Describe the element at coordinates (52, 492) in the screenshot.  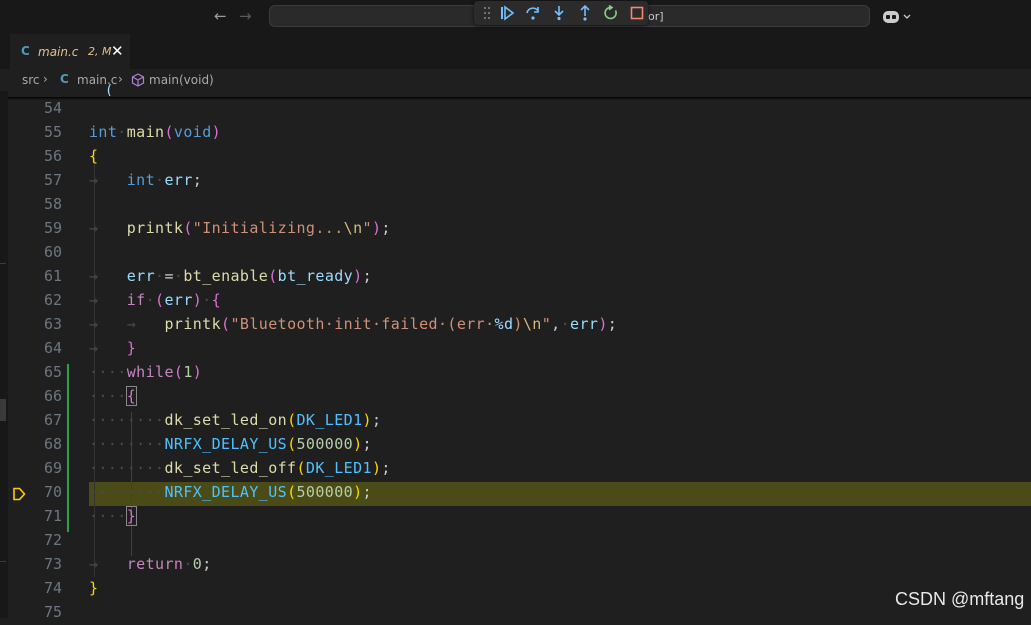
I see `line-number: 70` at that location.